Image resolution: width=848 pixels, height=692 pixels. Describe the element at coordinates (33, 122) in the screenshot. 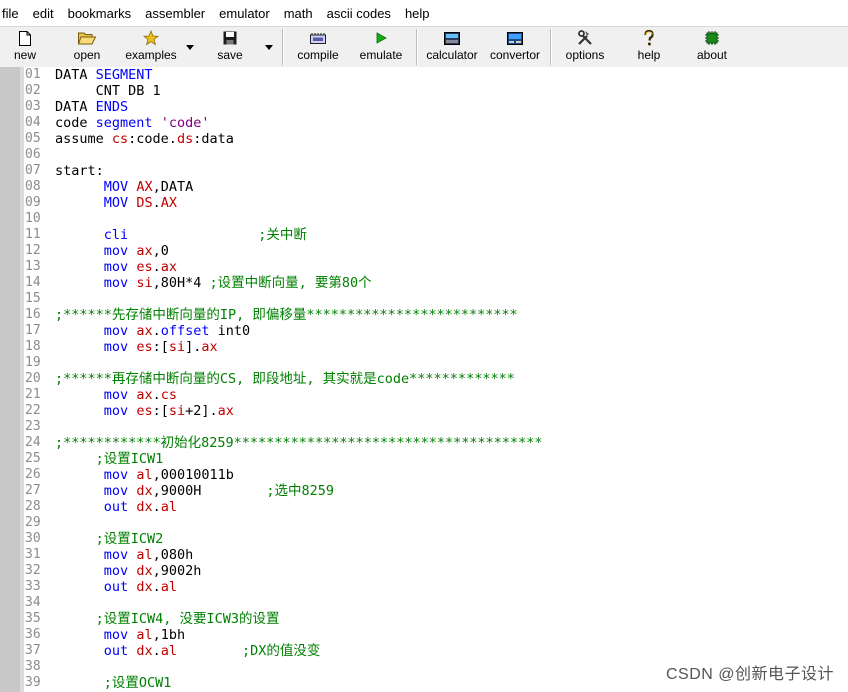

I see `line-number: 04` at that location.